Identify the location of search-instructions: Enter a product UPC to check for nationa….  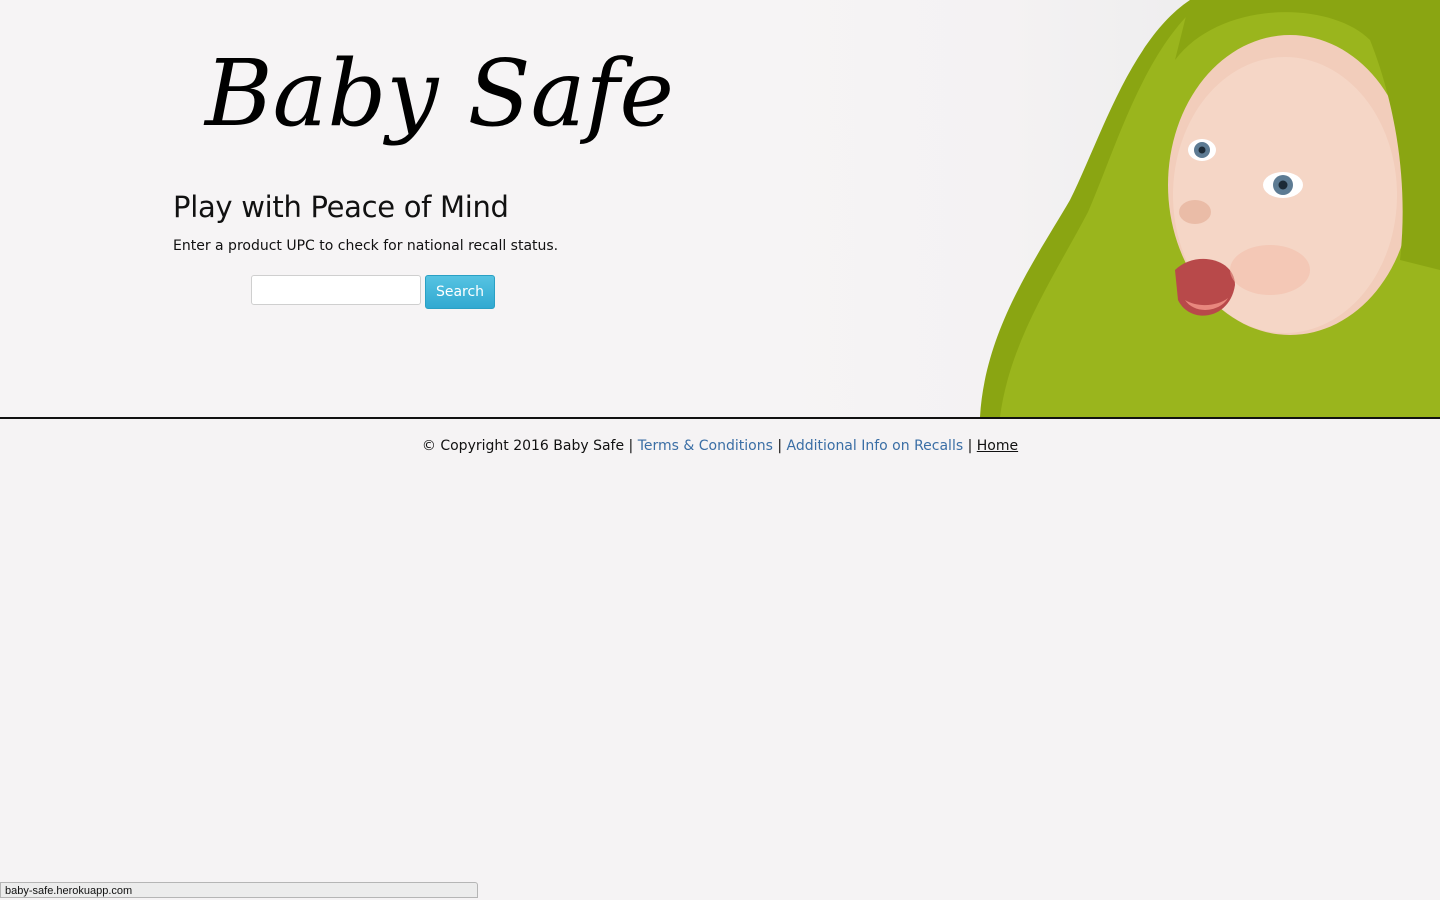
(366, 246).